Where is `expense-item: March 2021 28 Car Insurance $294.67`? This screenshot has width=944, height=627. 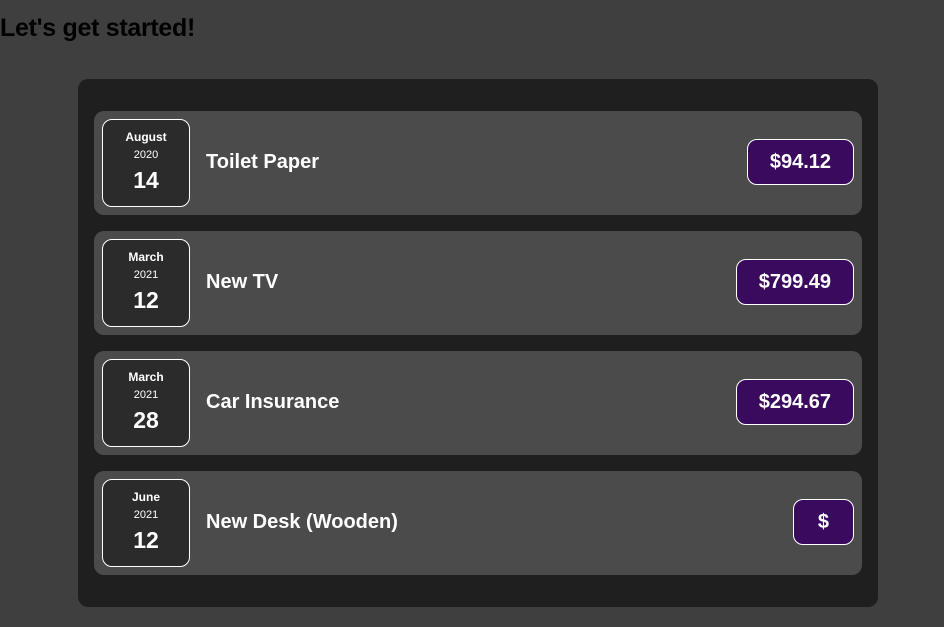 expense-item: March 2021 28 Car Insurance $294.67 is located at coordinates (478, 403).